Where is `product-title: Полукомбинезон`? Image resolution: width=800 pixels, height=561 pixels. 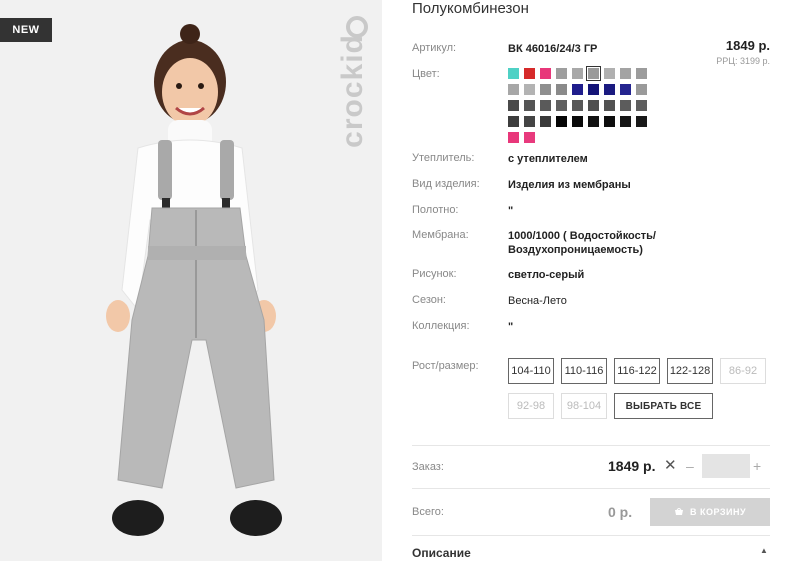
product-title: Полукомбинезон is located at coordinates (470, 8).